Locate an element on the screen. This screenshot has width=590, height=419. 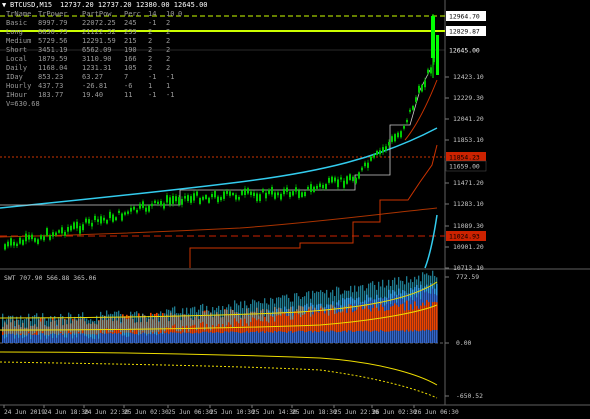
table-cell: -26.81 is located at coordinates (94, 86).